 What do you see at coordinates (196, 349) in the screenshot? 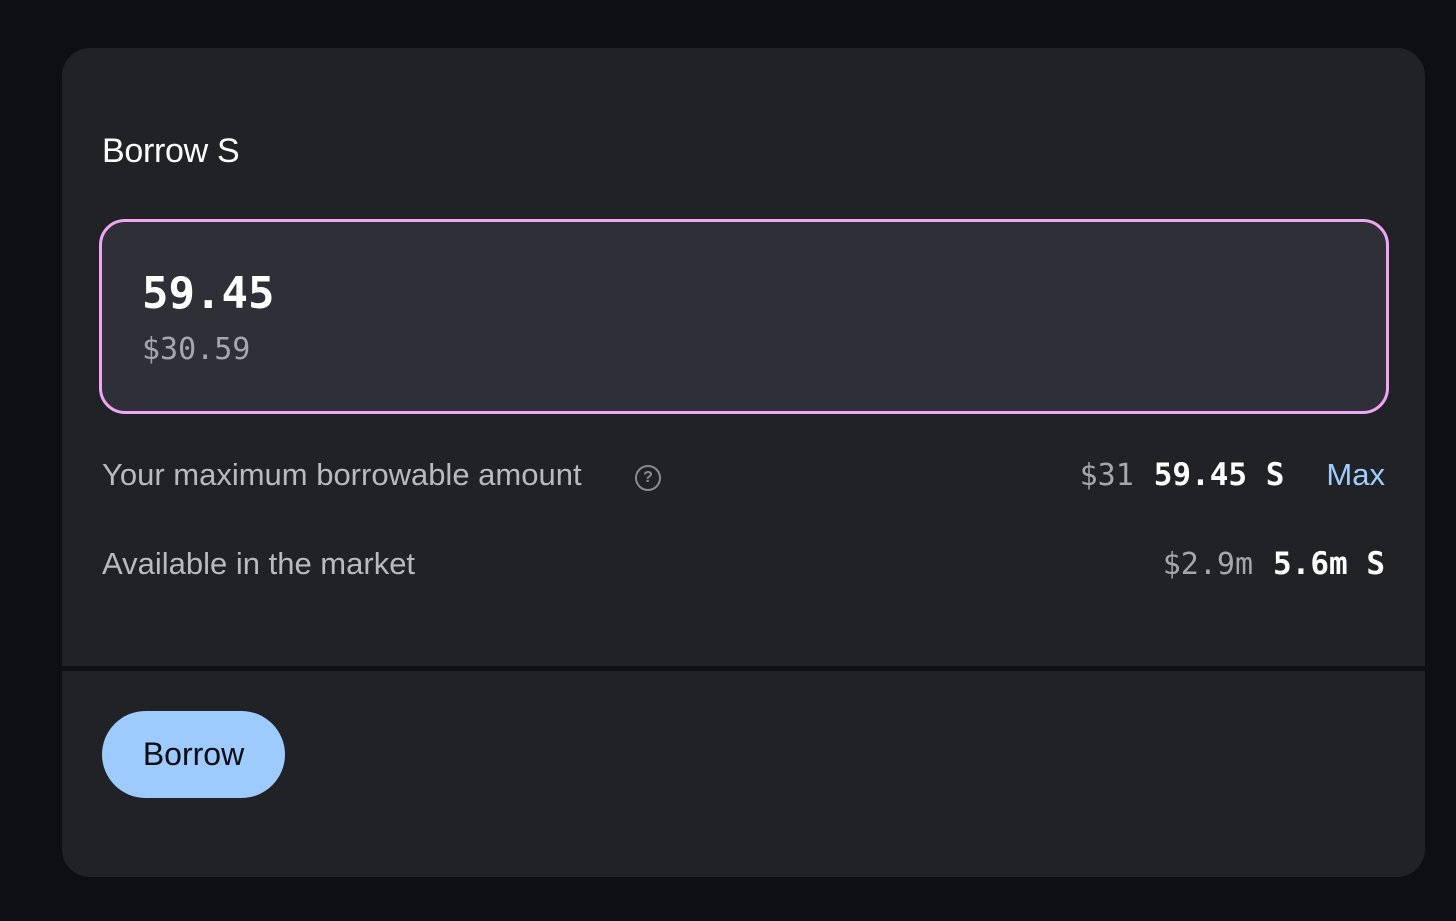
I see `amount-usd-value: $30.59` at bounding box center [196, 349].